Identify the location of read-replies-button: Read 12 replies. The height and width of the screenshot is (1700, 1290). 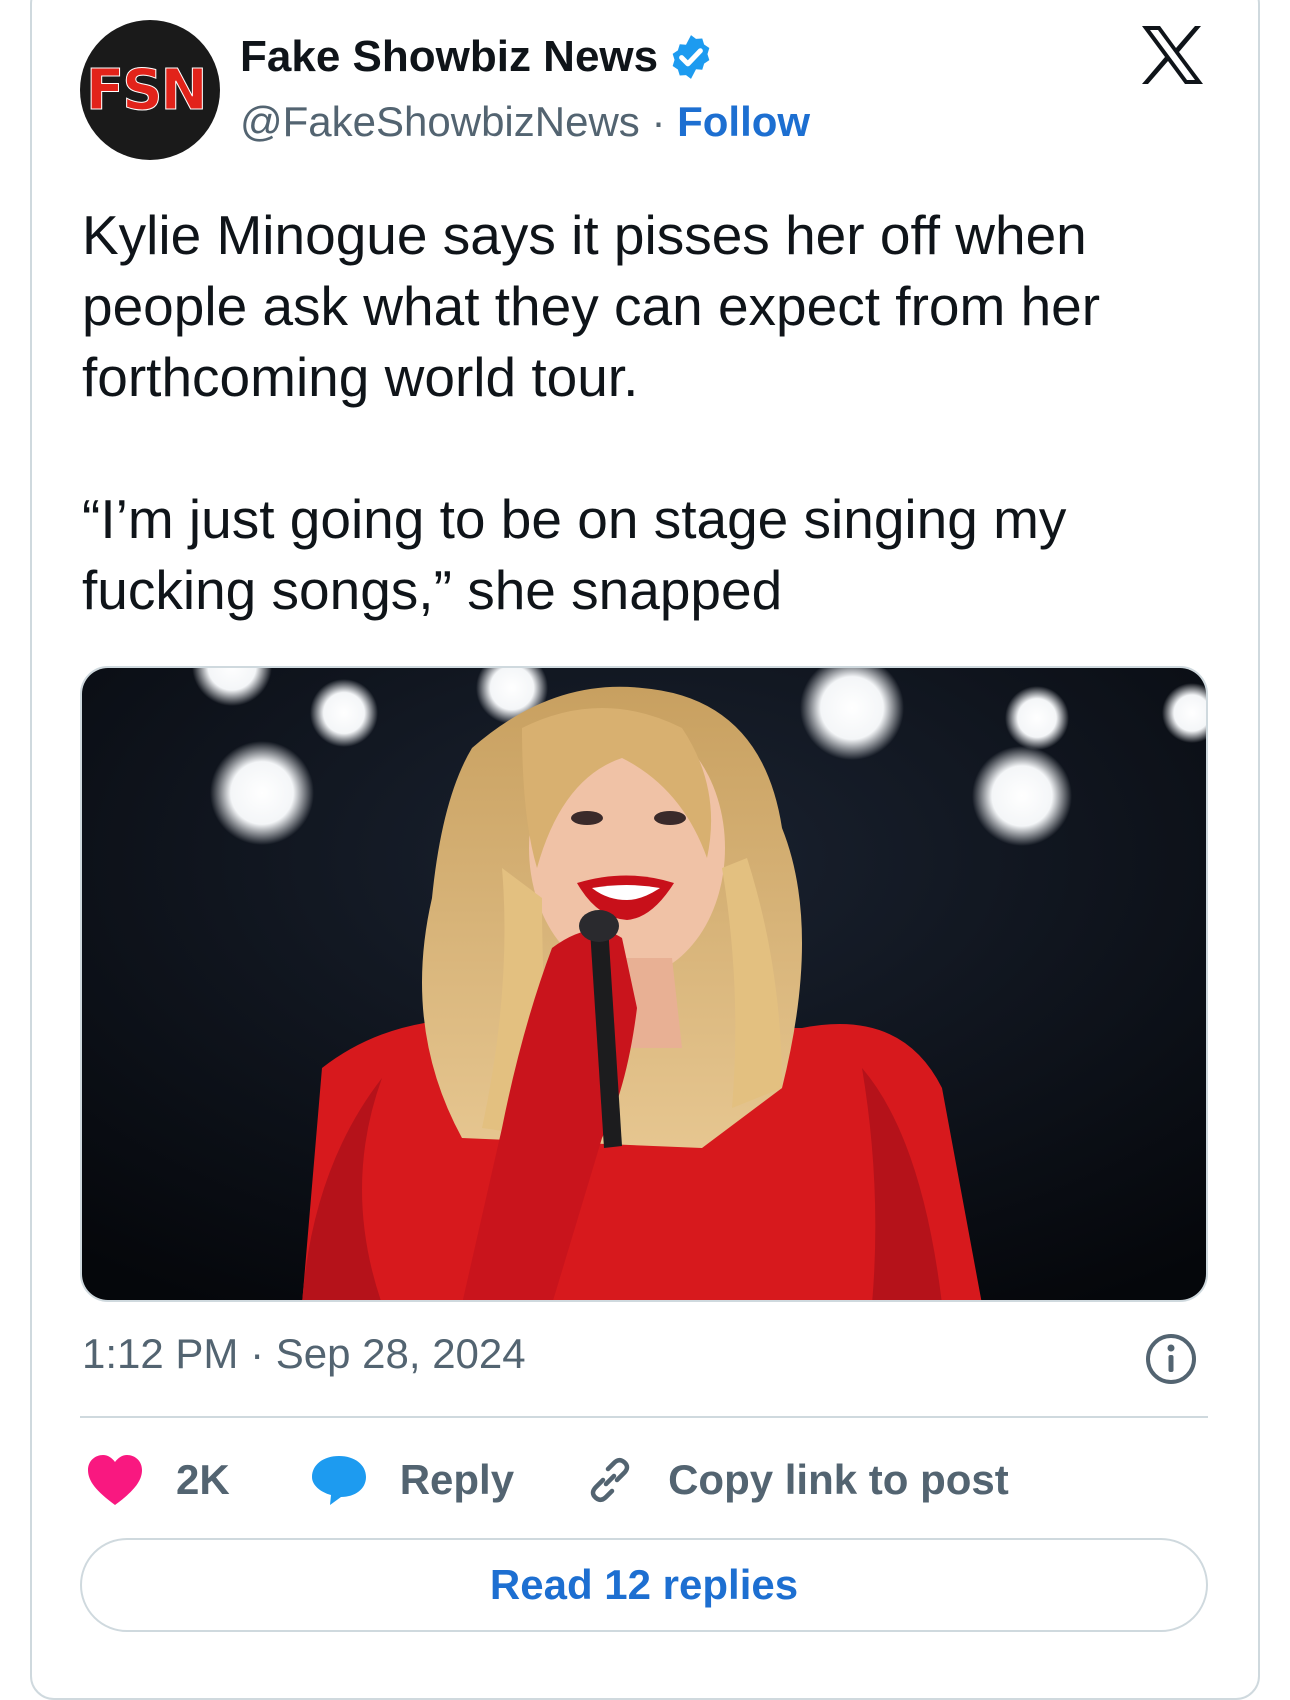
(644, 1585).